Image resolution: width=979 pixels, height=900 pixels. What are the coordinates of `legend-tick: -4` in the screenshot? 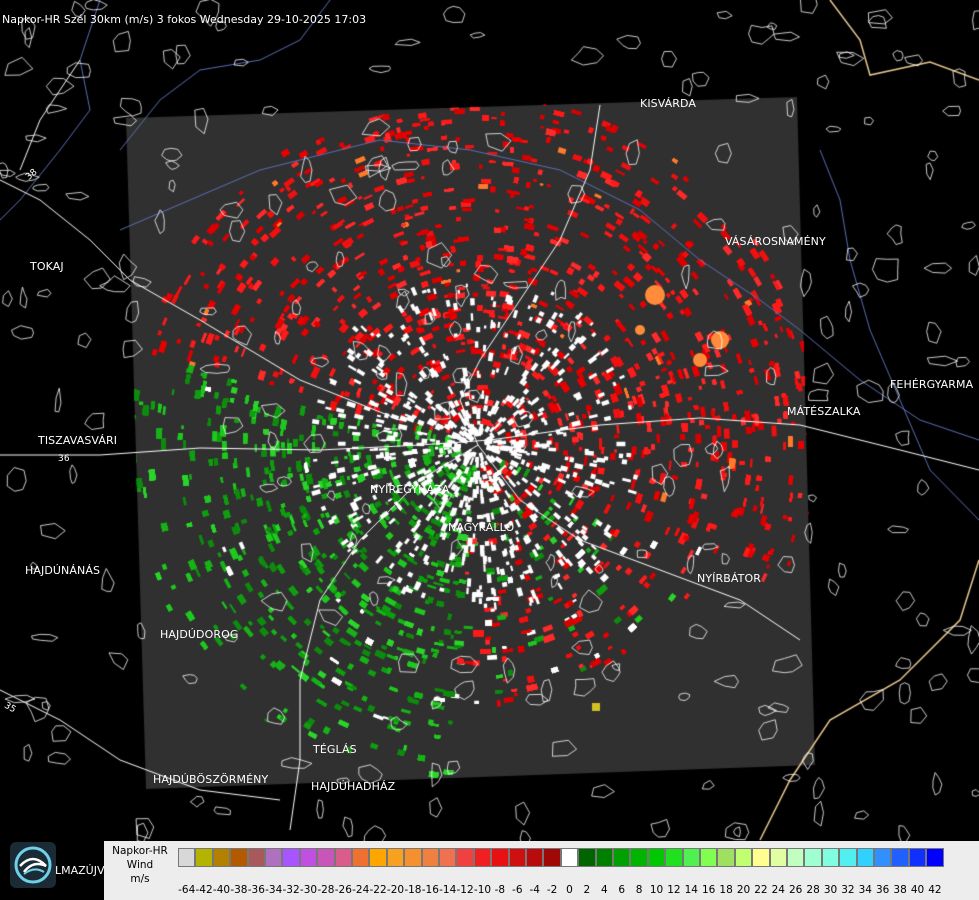 It's located at (534, 890).